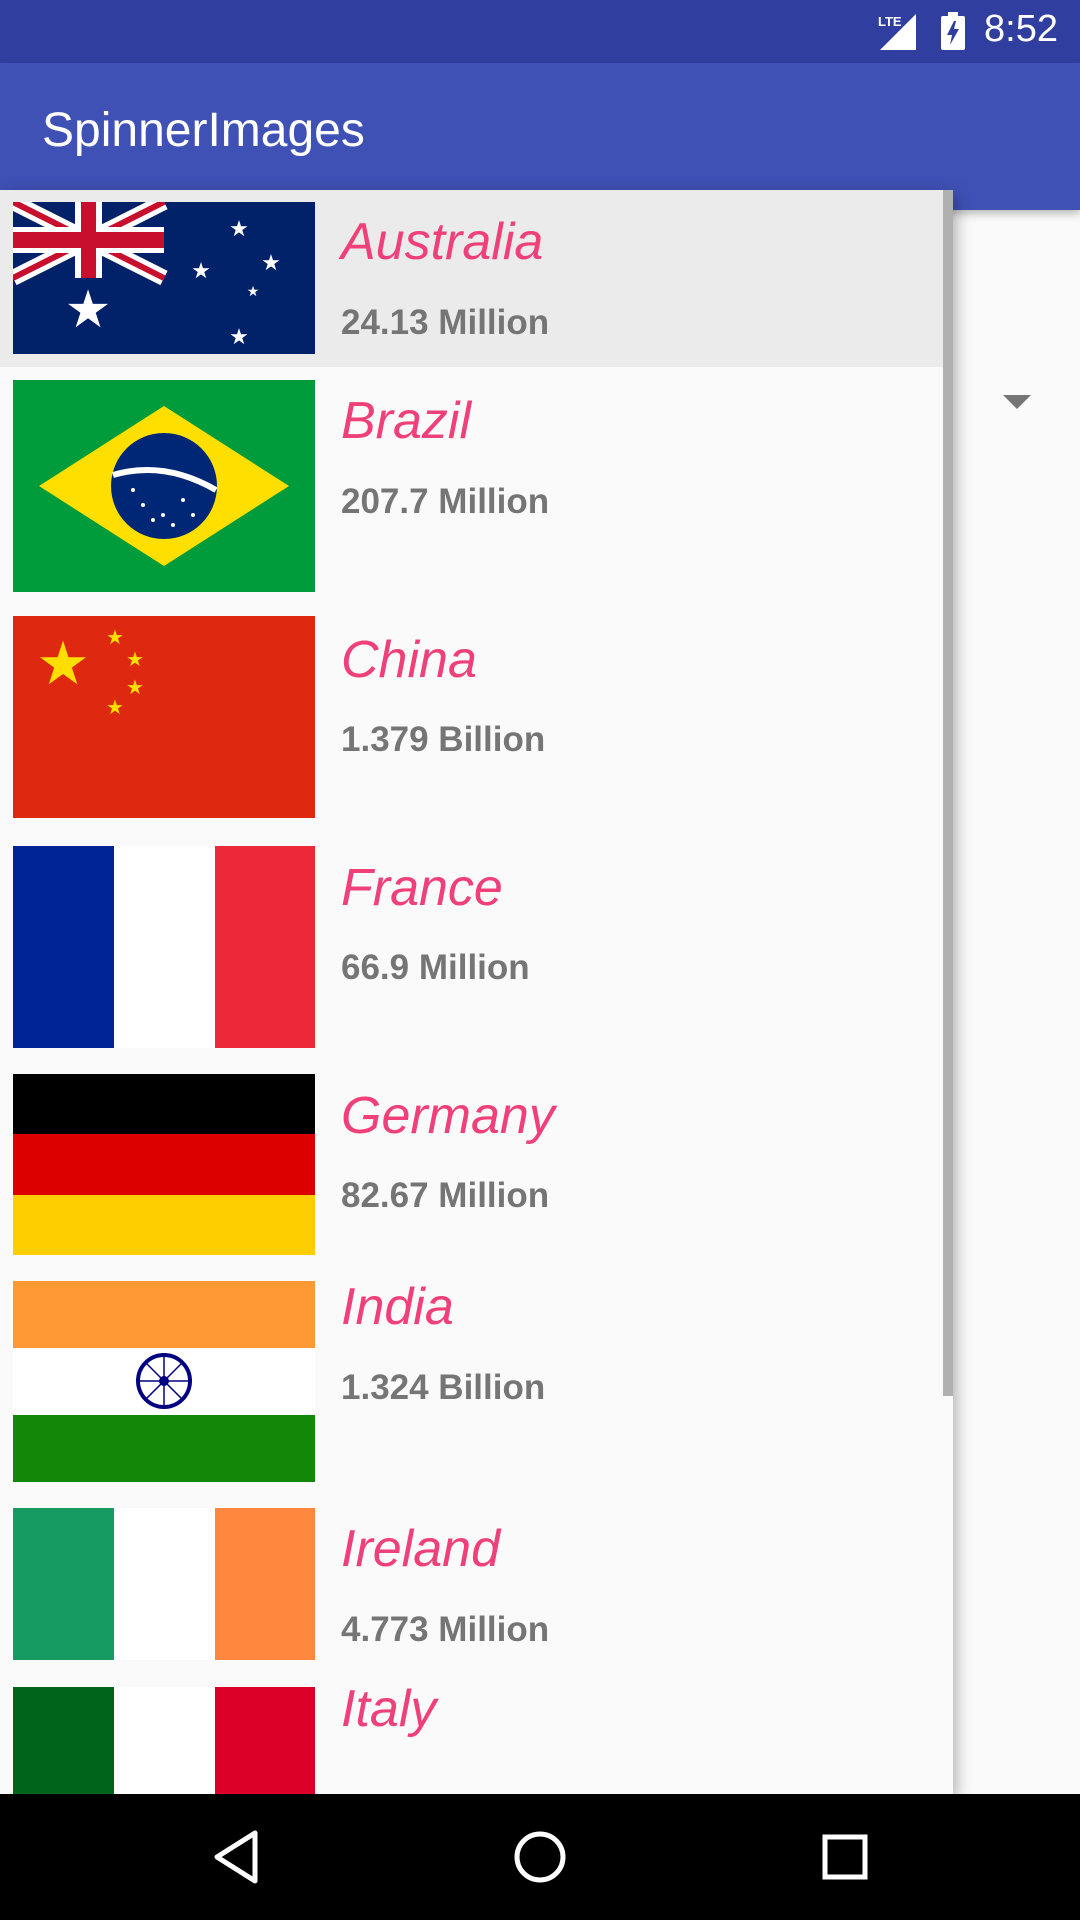 The height and width of the screenshot is (1920, 1080). What do you see at coordinates (445, 1195) in the screenshot?
I see `country-population: 82.67 Million` at bounding box center [445, 1195].